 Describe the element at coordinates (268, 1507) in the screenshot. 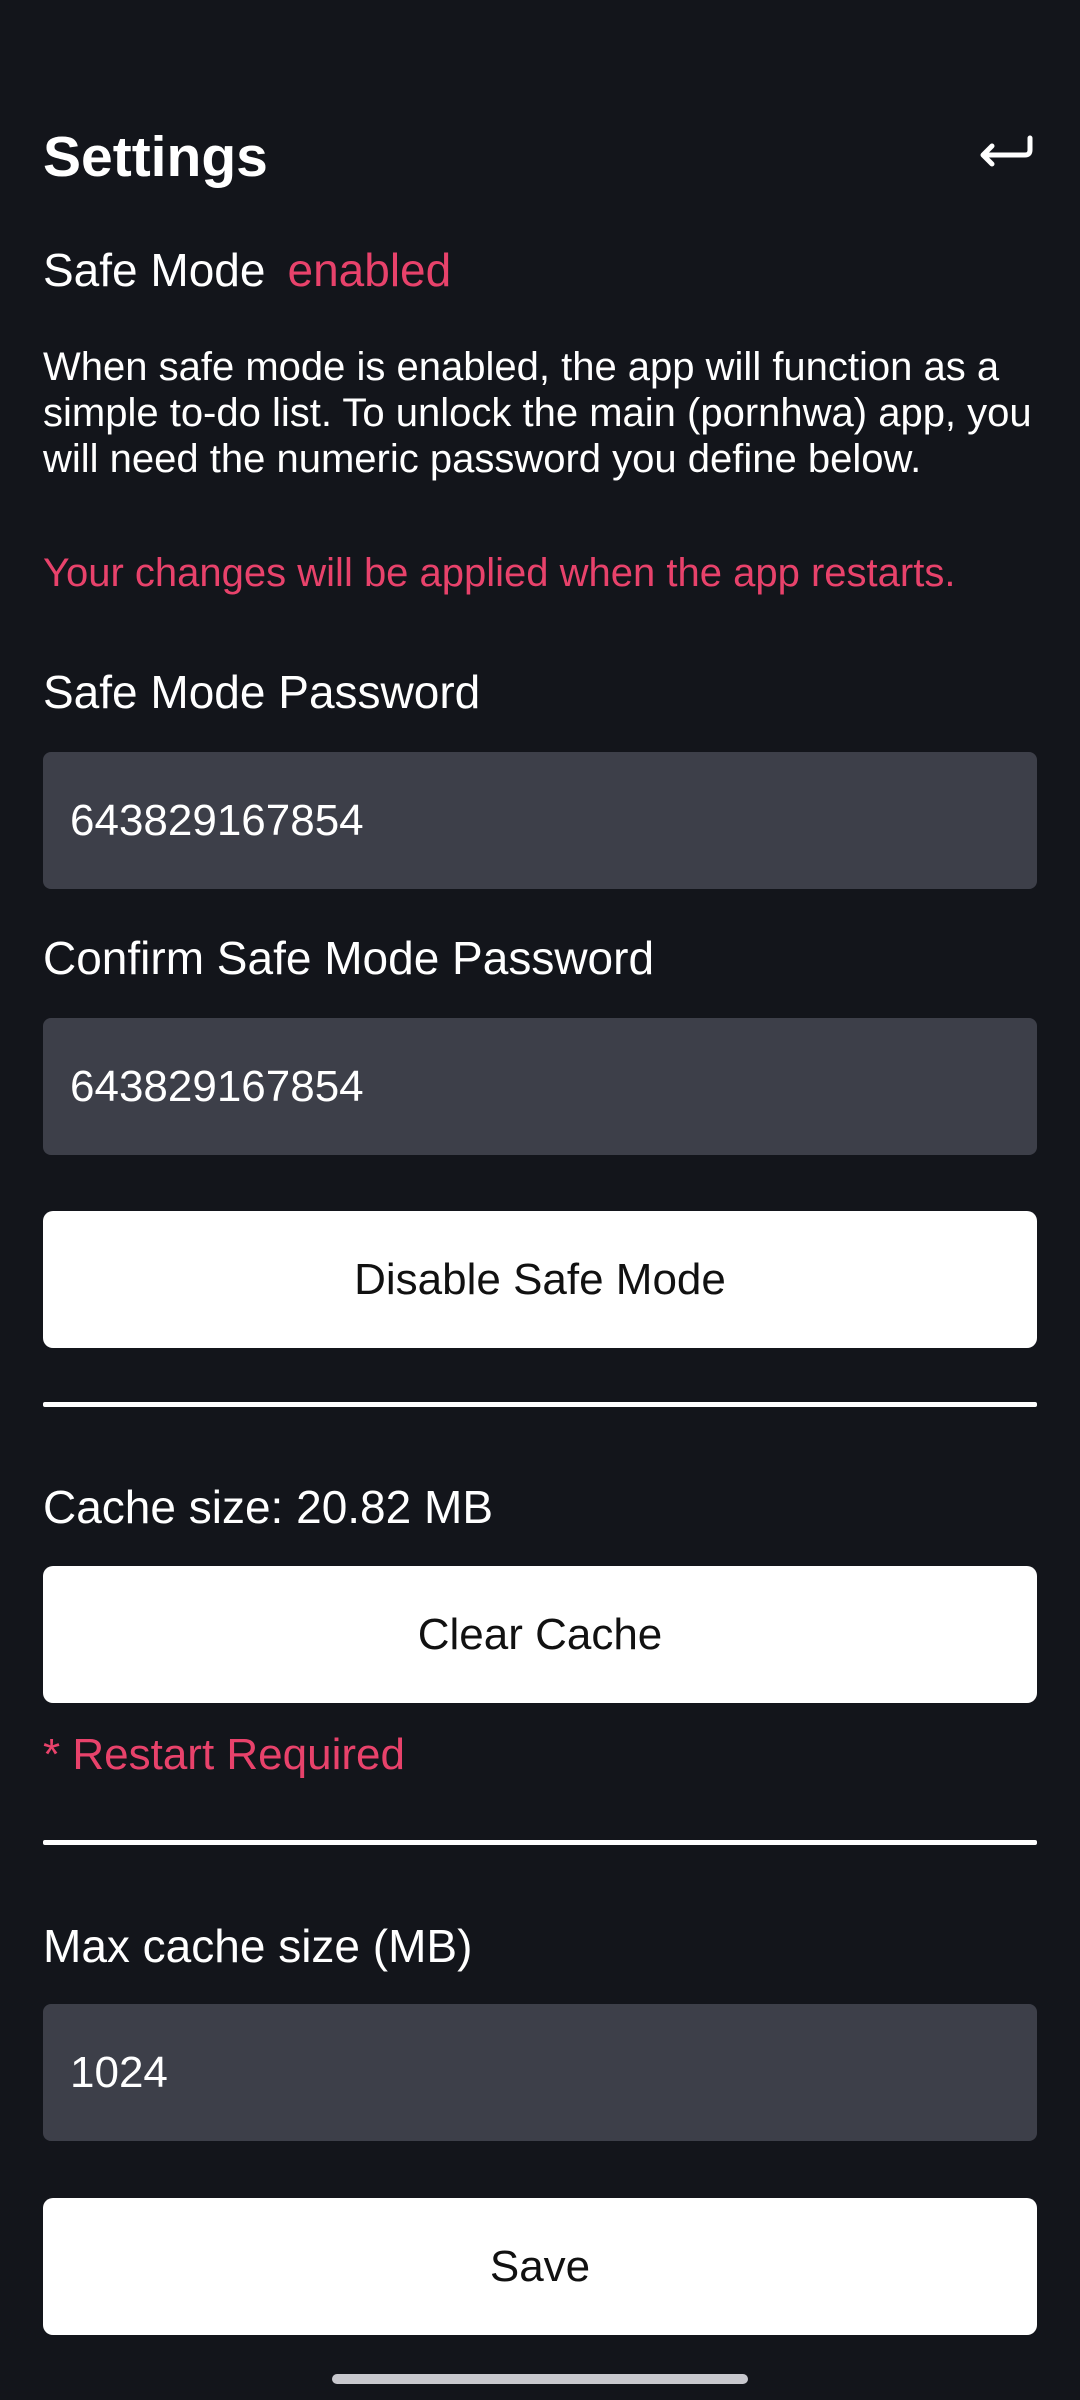

I see `cache-size-text: Cache size: 20.82 MB` at that location.